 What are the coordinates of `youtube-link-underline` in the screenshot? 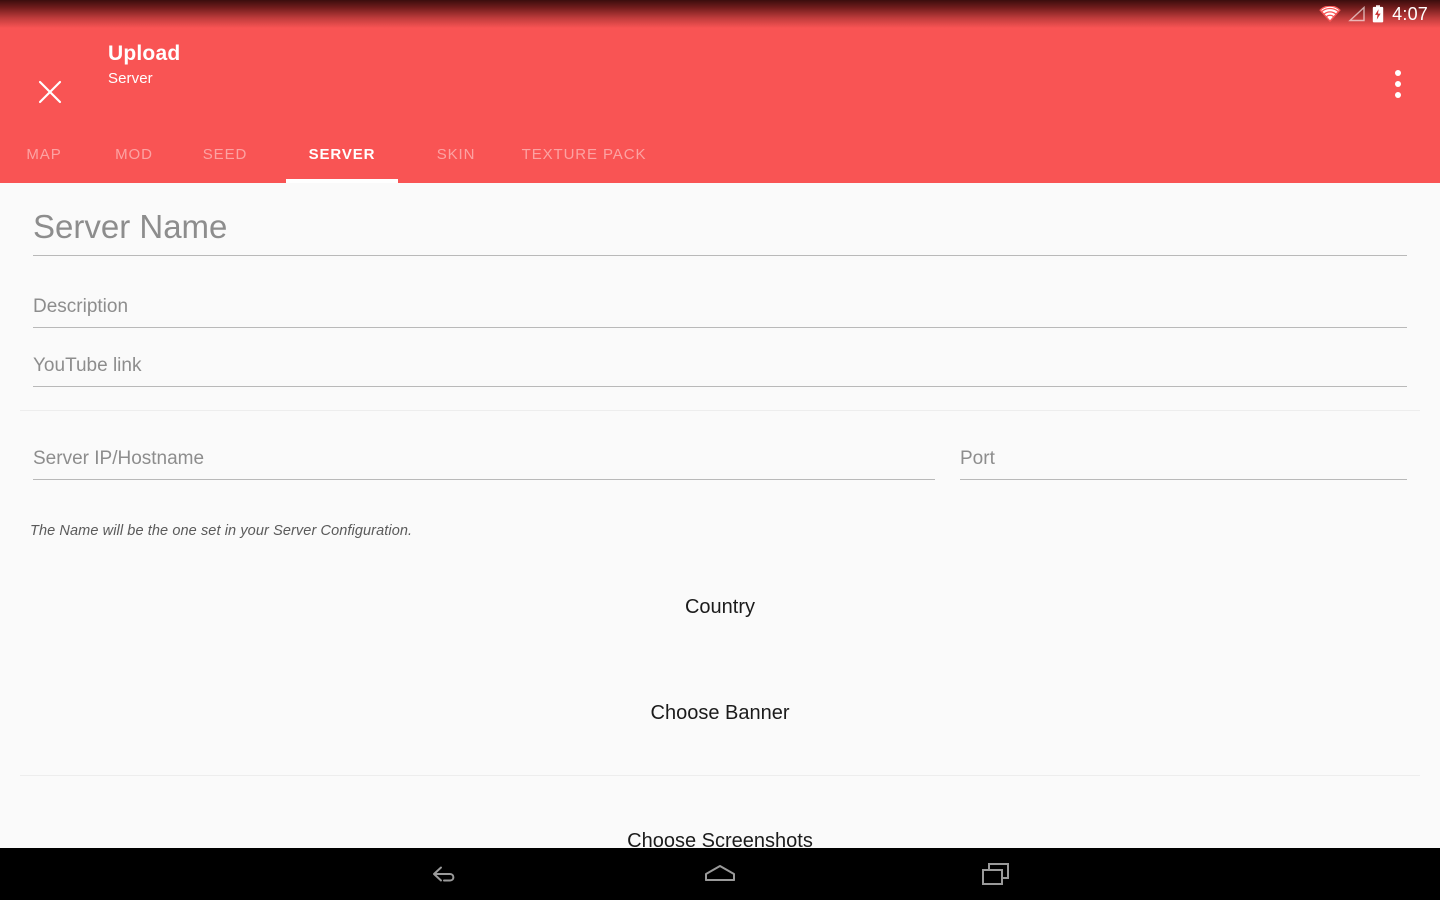 It's located at (720, 386).